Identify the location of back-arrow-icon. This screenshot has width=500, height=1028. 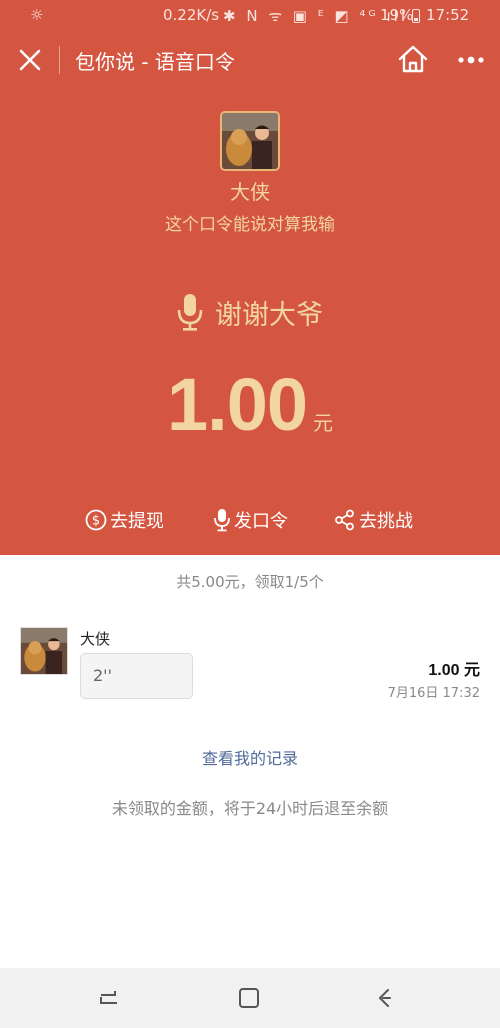
(385, 998).